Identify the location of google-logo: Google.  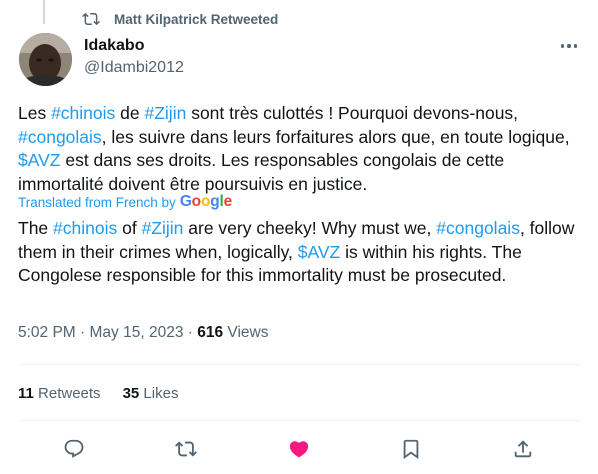
(206, 201).